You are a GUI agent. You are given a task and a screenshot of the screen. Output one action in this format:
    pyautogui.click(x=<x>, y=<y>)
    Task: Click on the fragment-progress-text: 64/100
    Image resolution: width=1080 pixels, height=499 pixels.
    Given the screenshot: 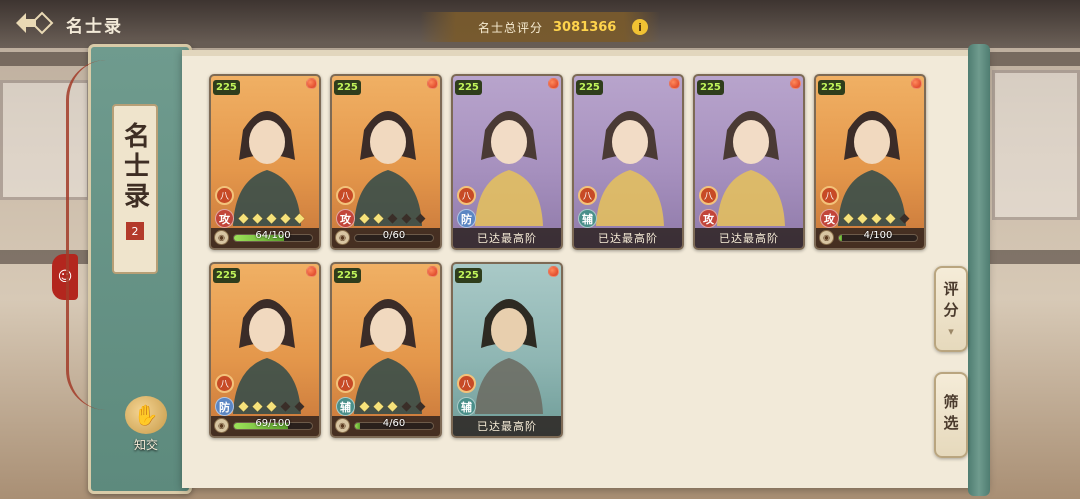 What is the action you would take?
    pyautogui.click(x=273, y=235)
    